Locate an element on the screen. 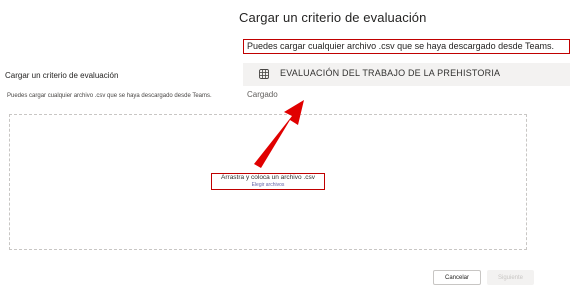 The width and height of the screenshot is (578, 294). next-button: Siguiente is located at coordinates (510, 277).